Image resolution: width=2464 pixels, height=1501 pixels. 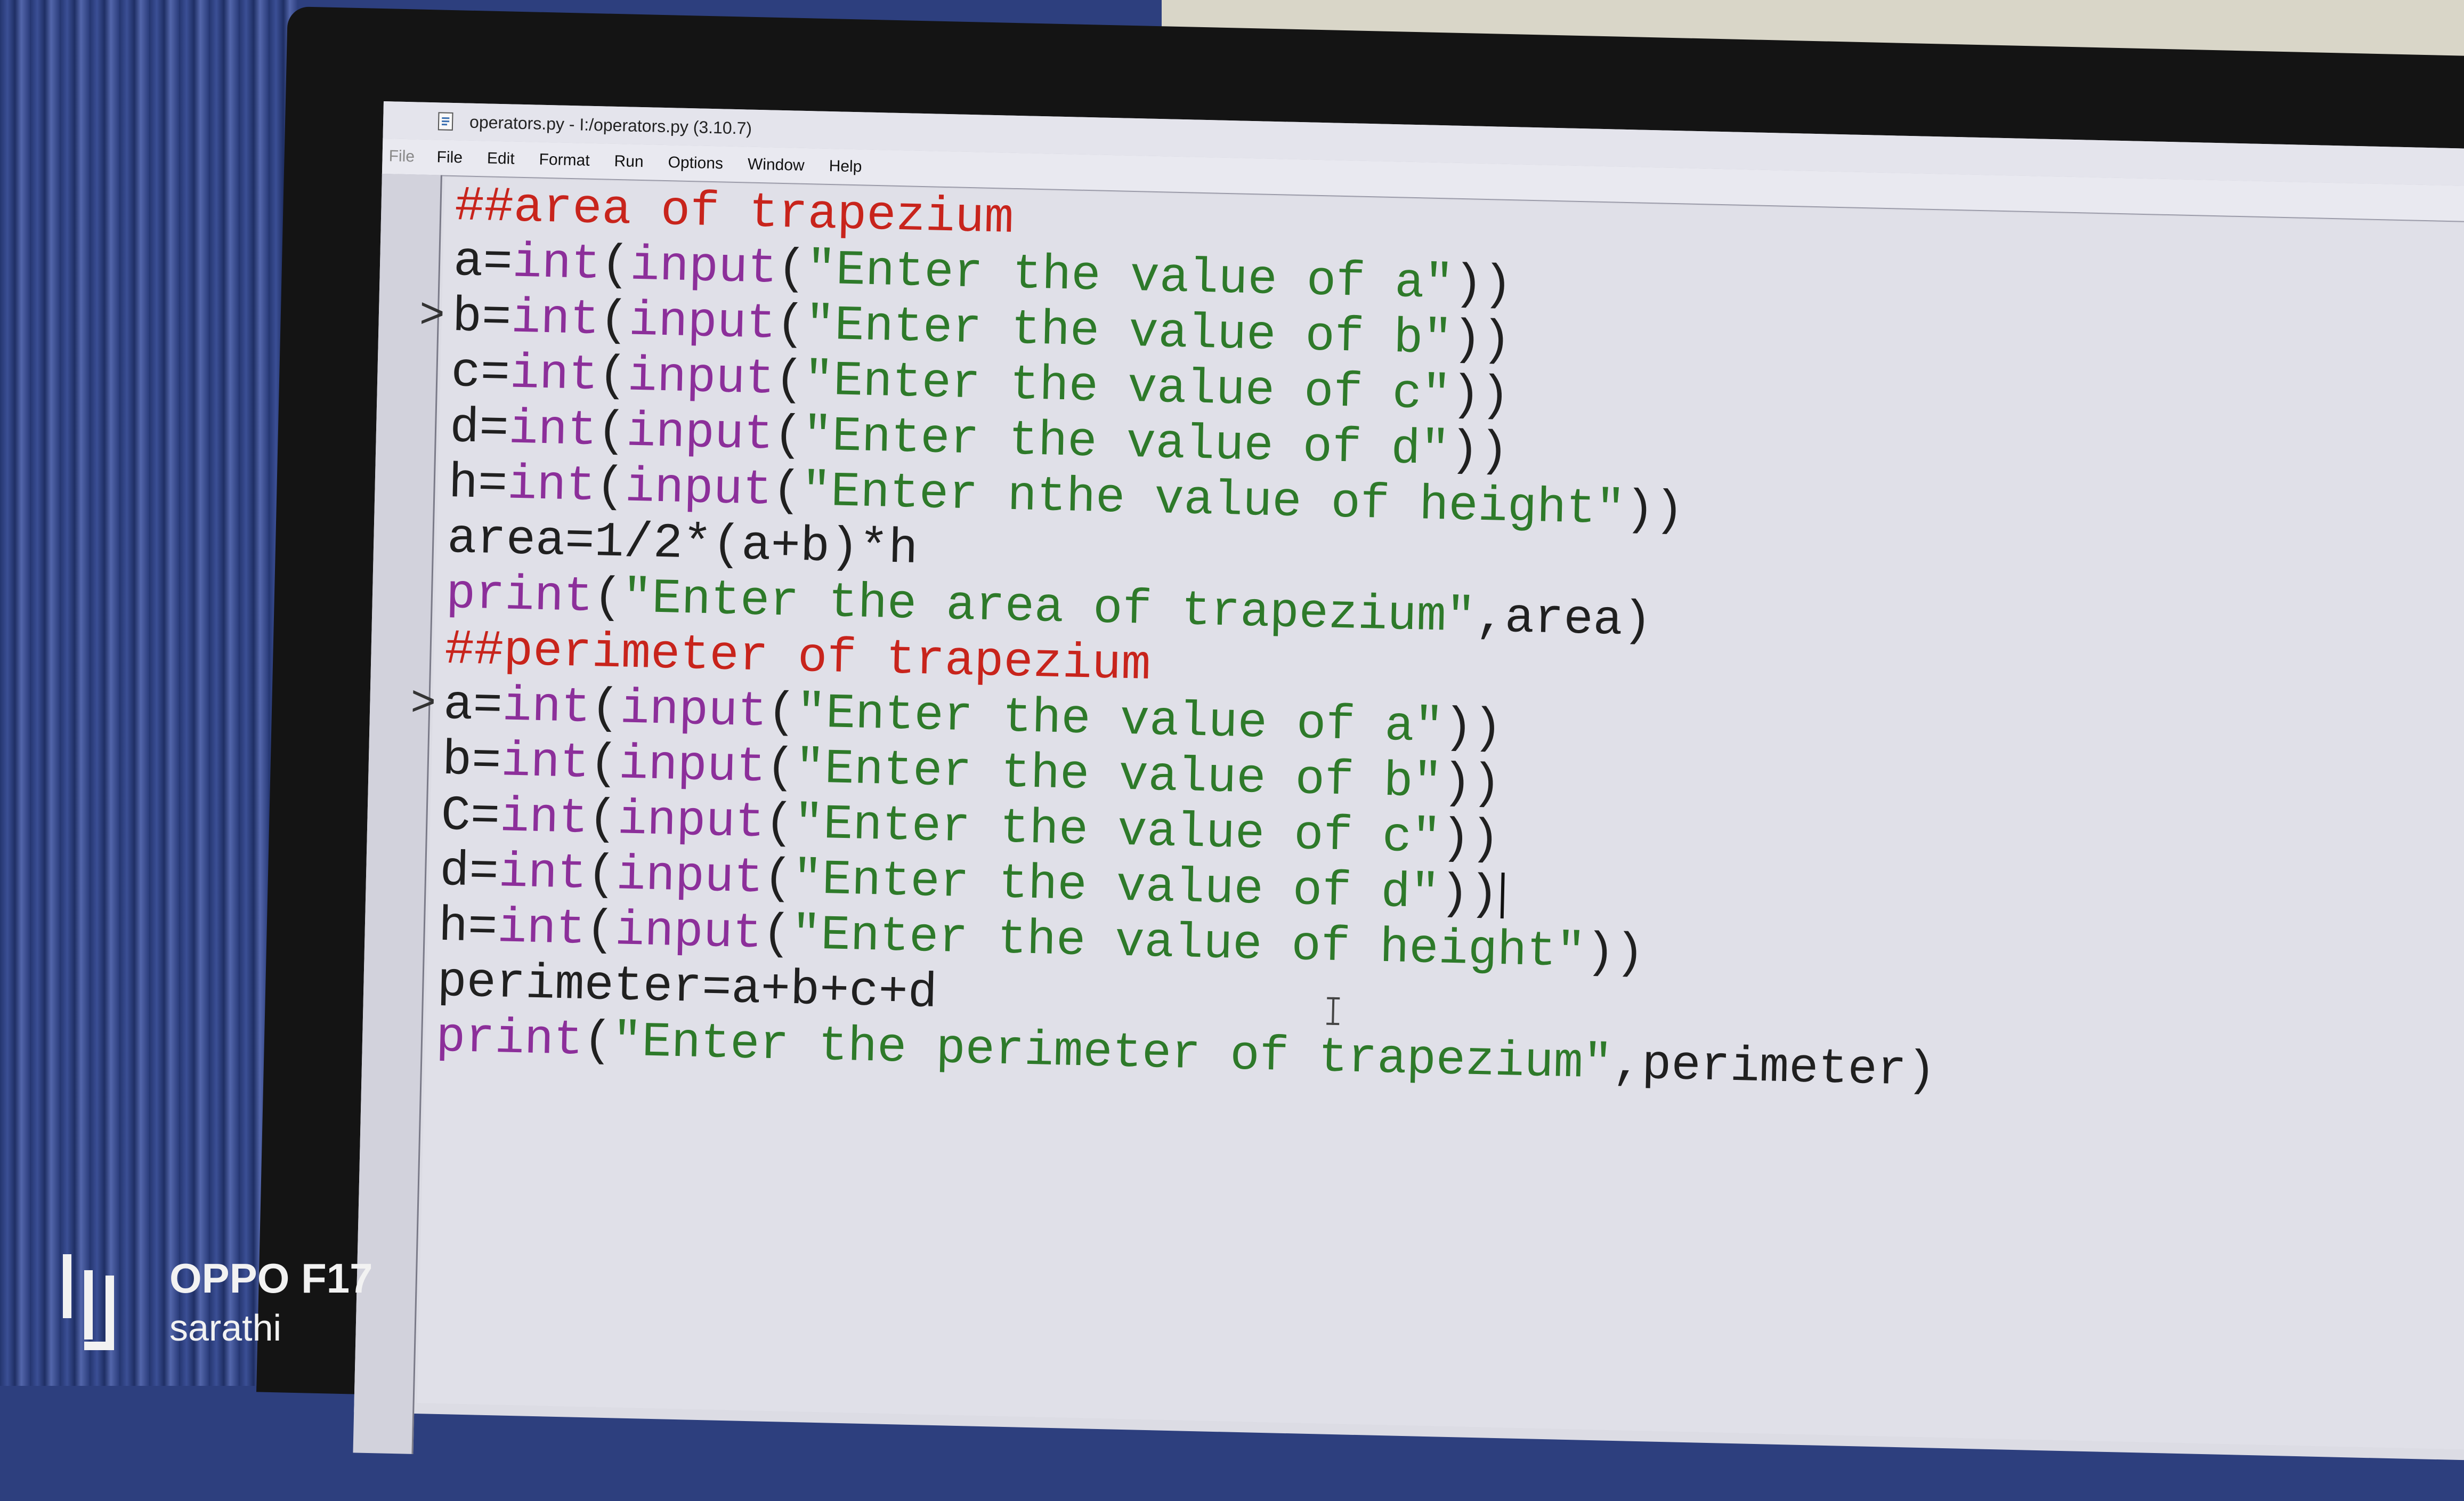 I want to click on mouse-ibeam-cursor-icon, so click(x=1333, y=1011).